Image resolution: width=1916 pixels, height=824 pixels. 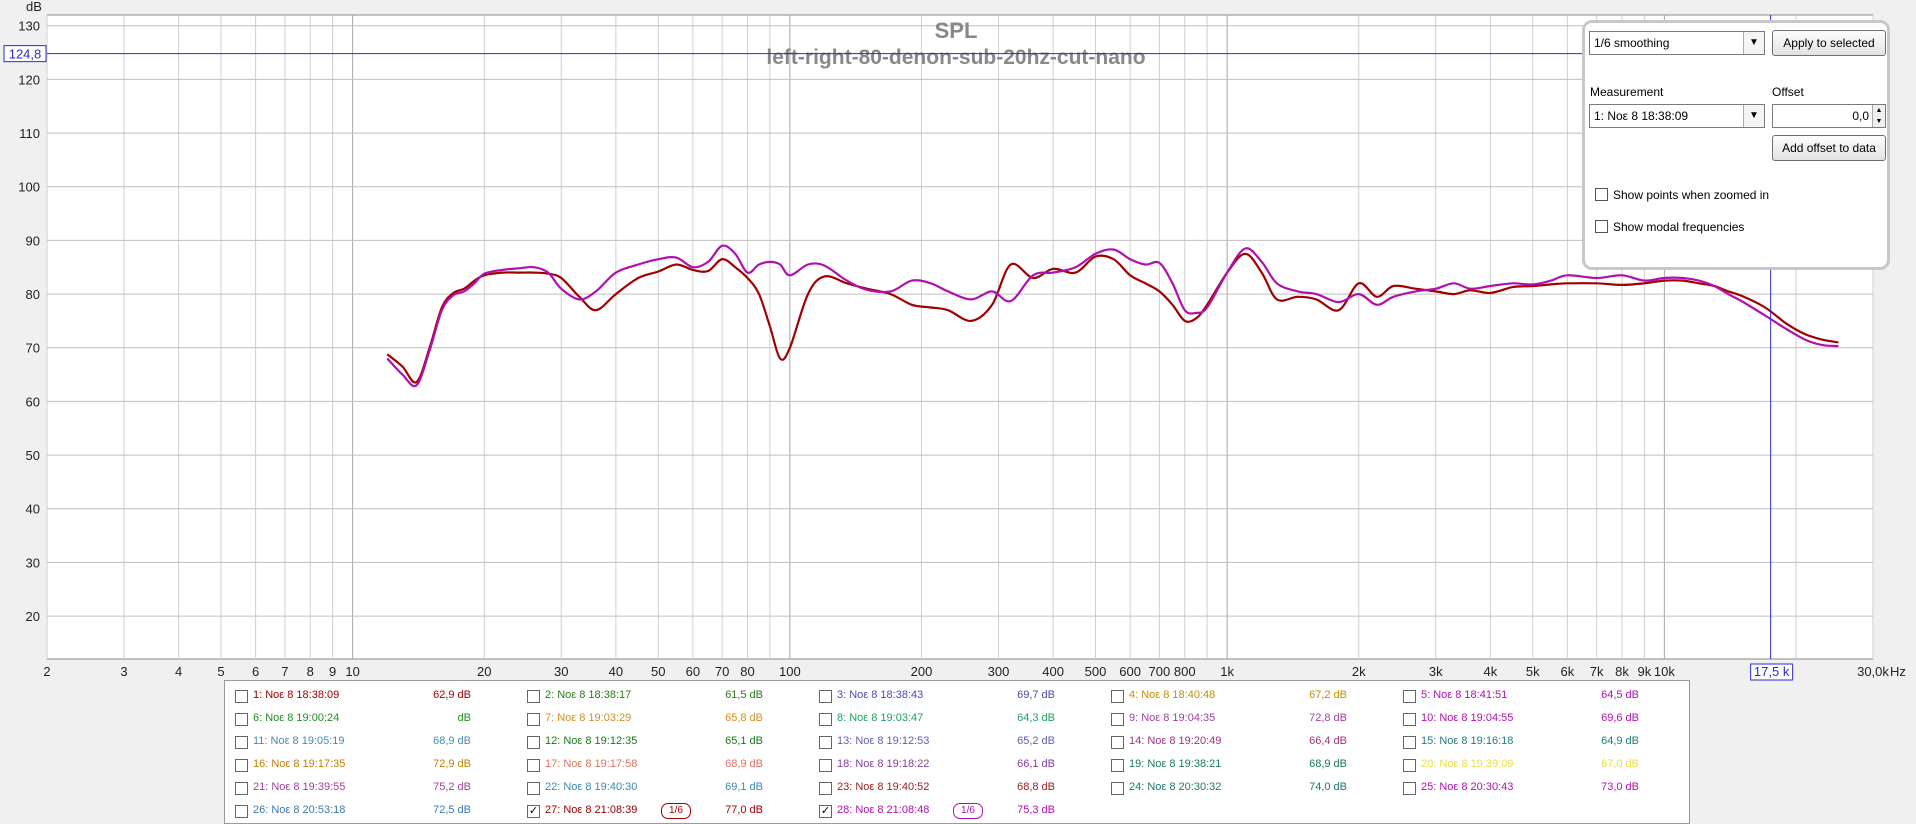 What do you see at coordinates (663, 742) in the screenshot?
I see `legend-item: 12: Νοε 8 19:12:35 65,1 dB` at bounding box center [663, 742].